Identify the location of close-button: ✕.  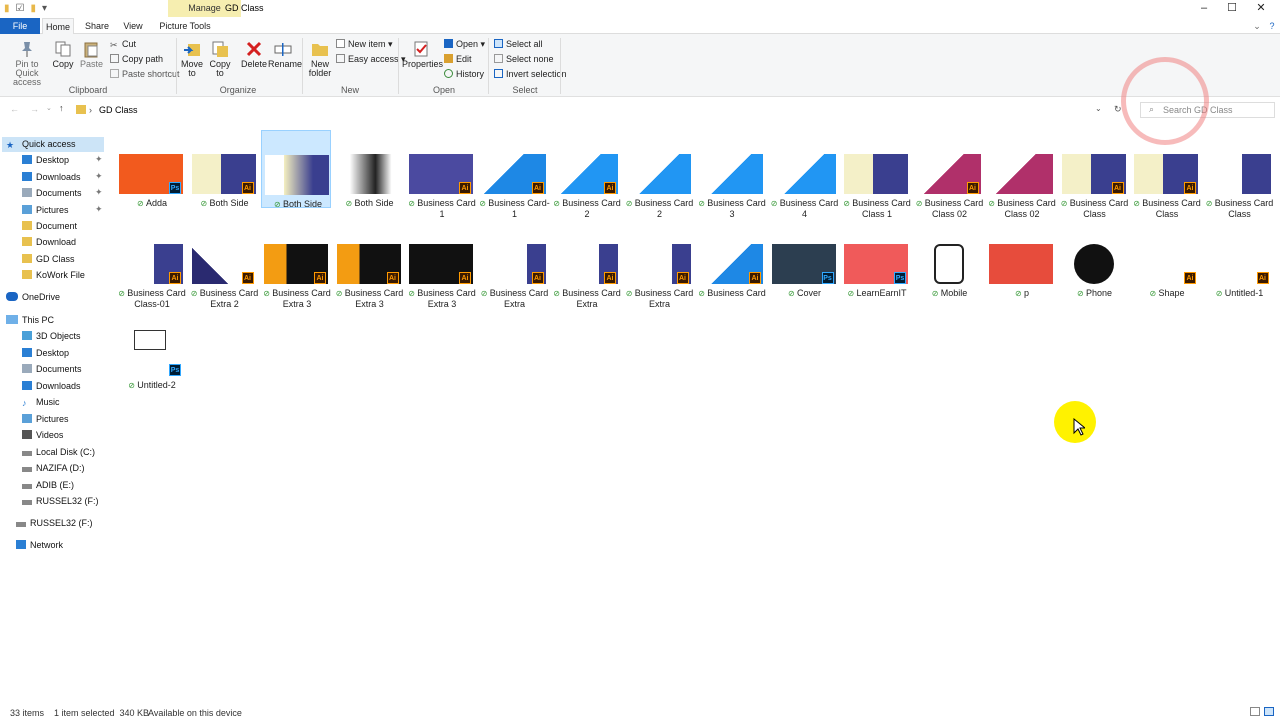
(1261, 8).